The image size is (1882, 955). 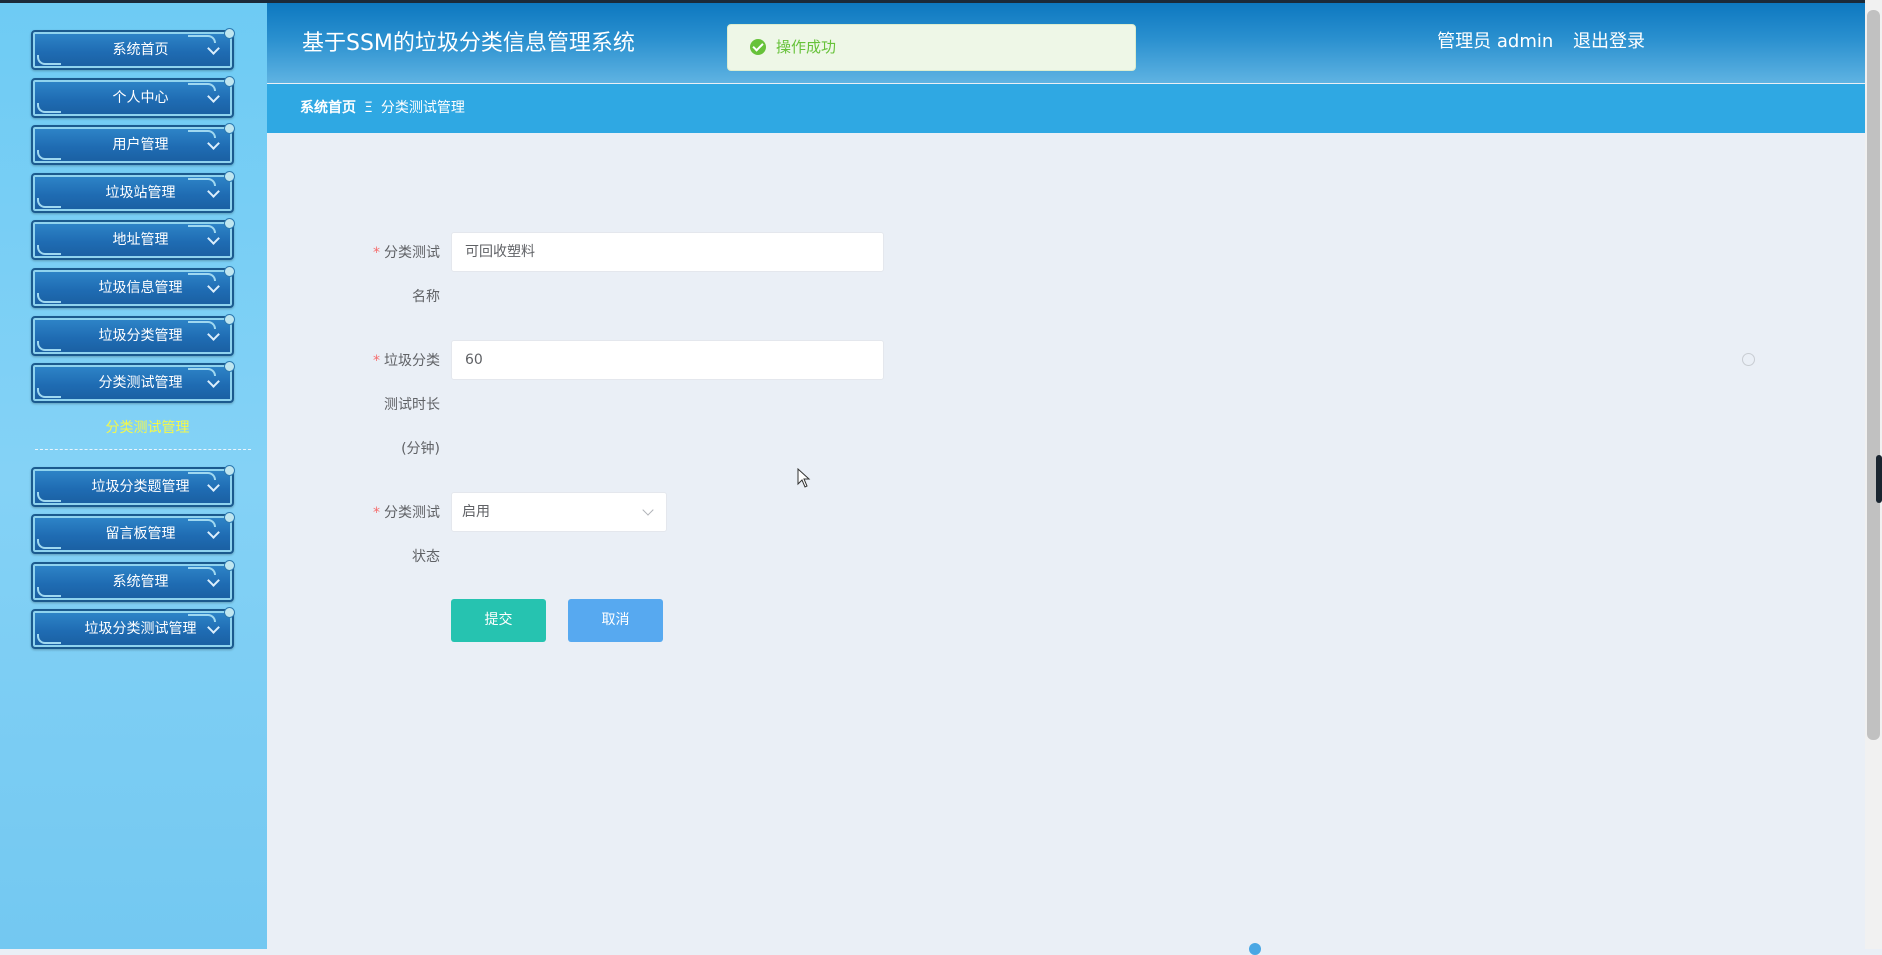 I want to click on sidebar-item-label: 垃圾分类题管理, so click(x=140, y=487).